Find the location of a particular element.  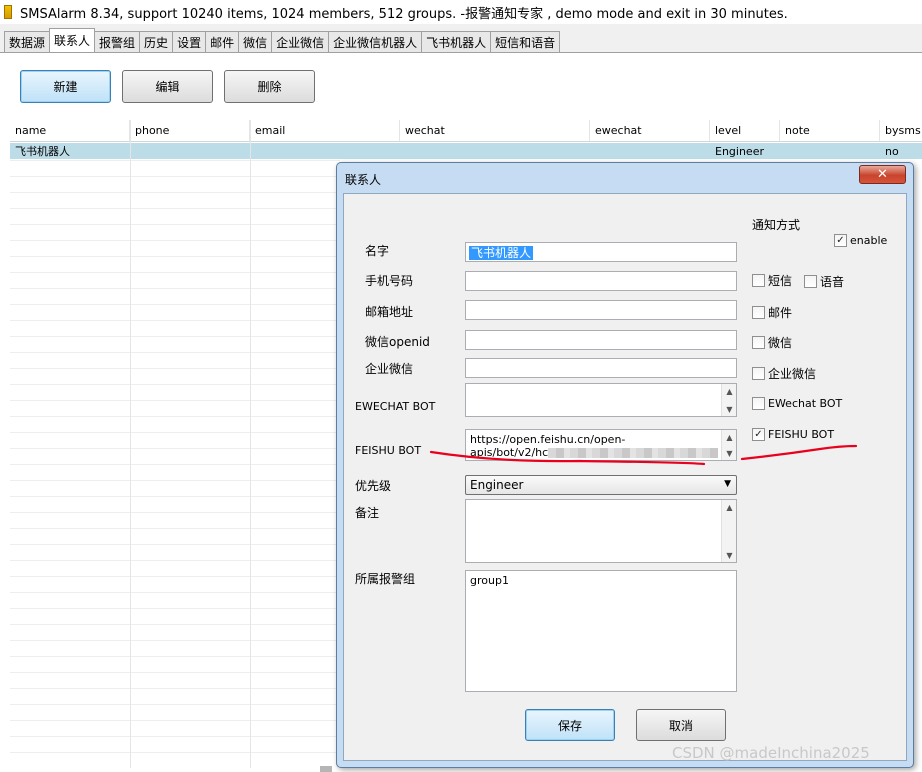

ewechat-bot-check-label: EWechat BOT is located at coordinates (805, 403).